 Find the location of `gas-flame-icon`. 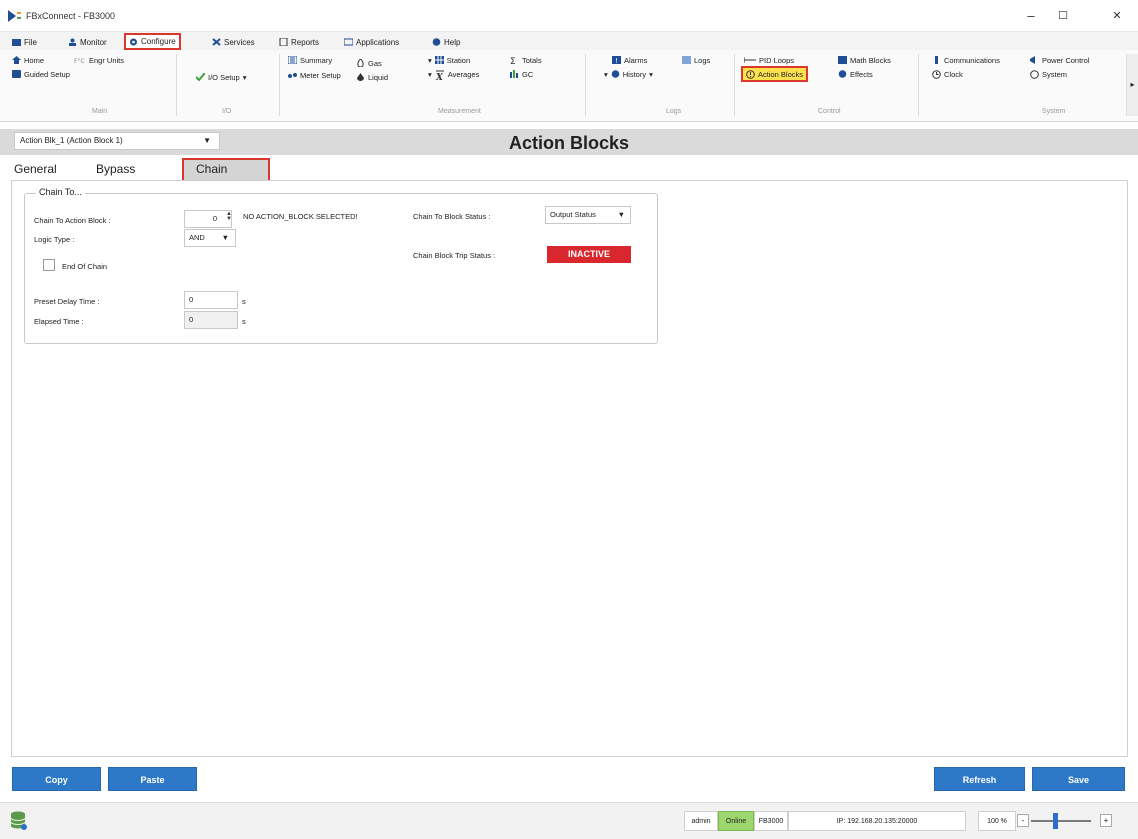

gas-flame-icon is located at coordinates (360, 63).